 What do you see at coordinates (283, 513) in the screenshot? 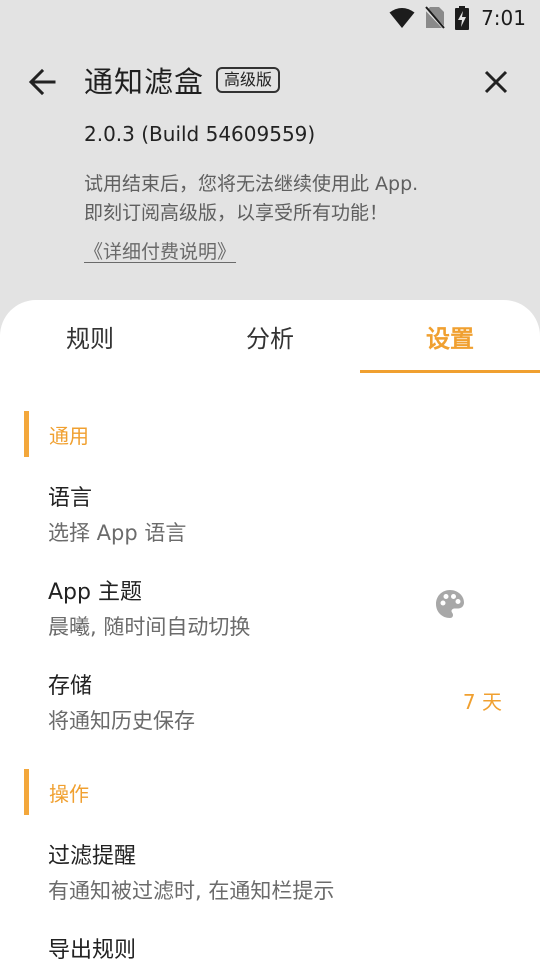
I see `pref-language: 语言 选择 App 语言` at bounding box center [283, 513].